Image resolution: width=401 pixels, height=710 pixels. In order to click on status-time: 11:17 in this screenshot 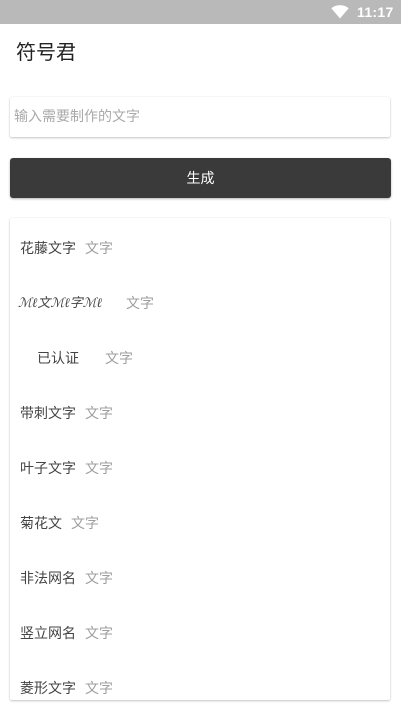, I will do `click(375, 12)`.